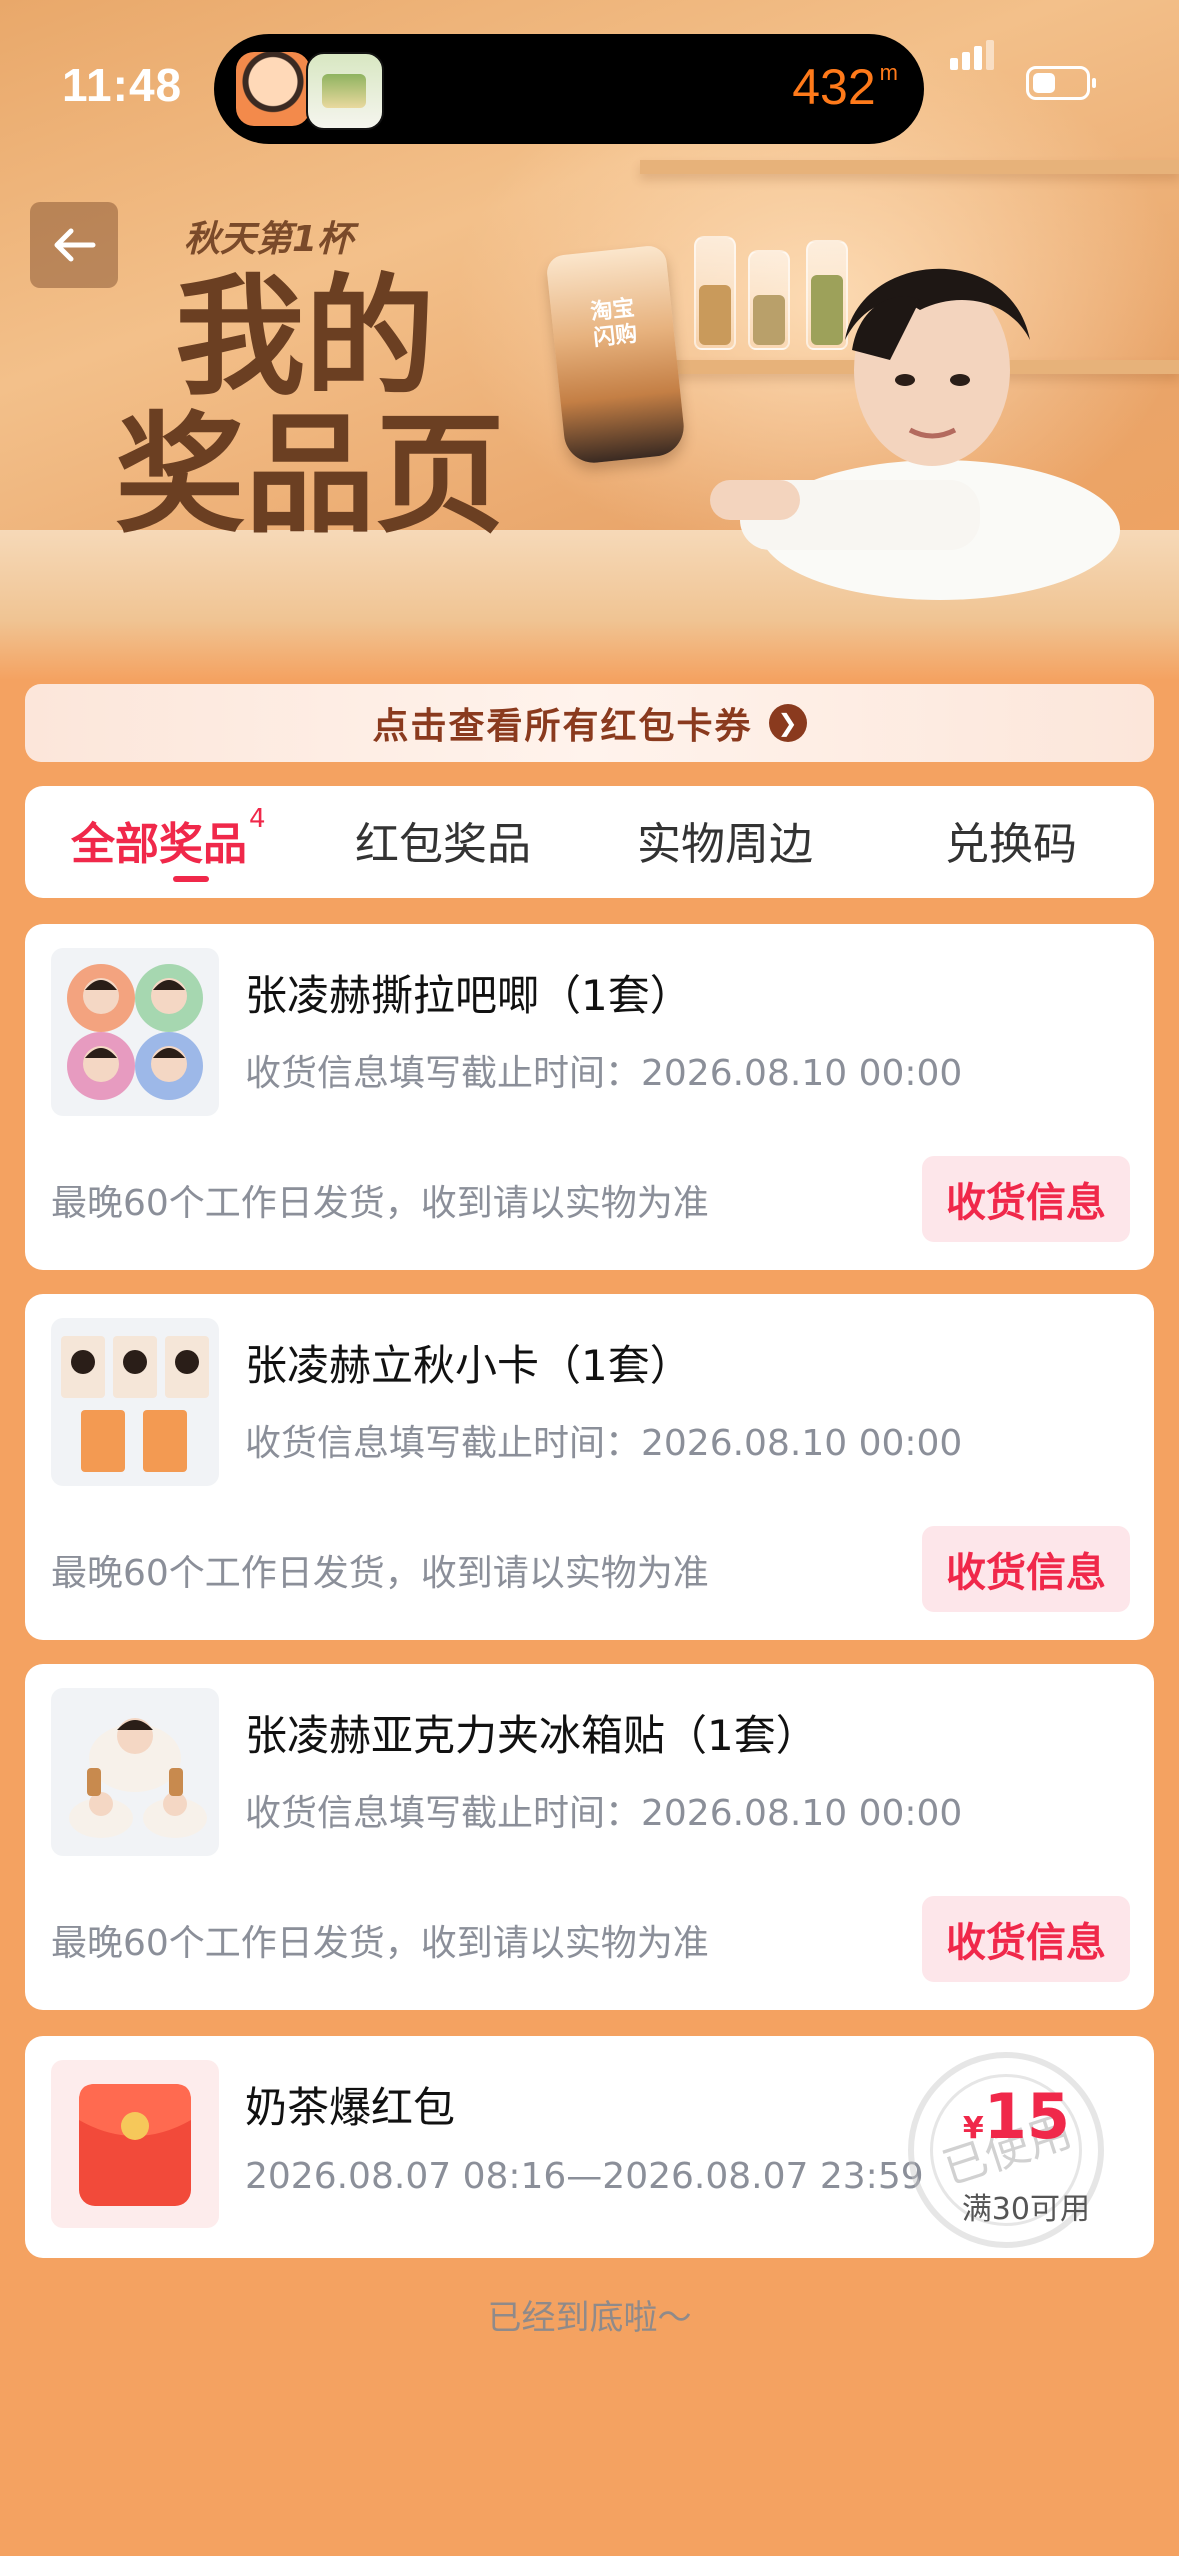 This screenshot has height=2556, width=1179. What do you see at coordinates (257, 819) in the screenshot?
I see `tab-count-badge: 4` at bounding box center [257, 819].